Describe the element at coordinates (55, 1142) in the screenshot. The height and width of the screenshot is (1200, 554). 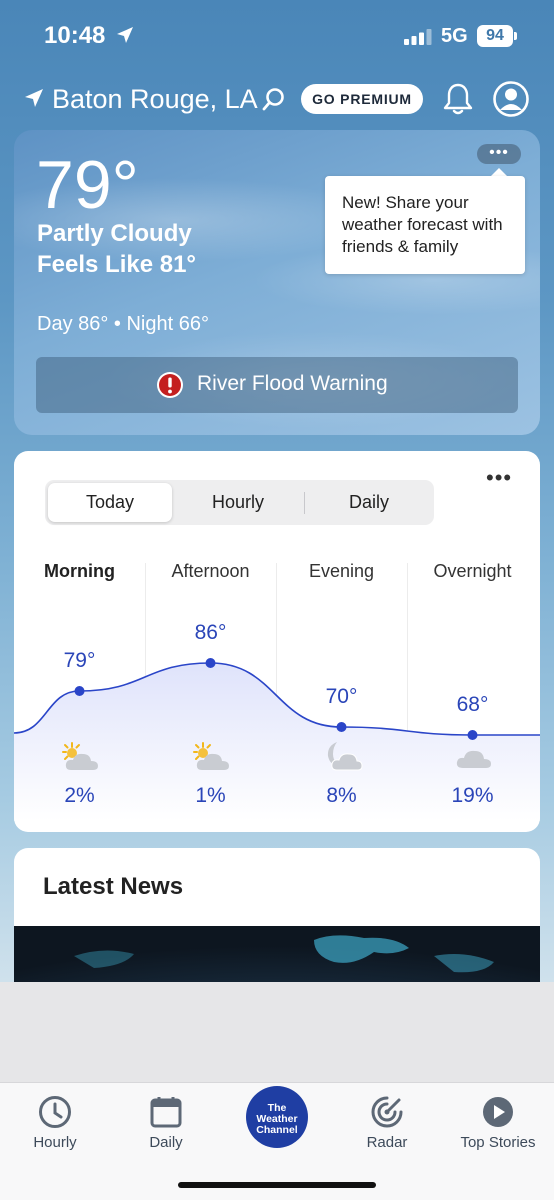
I see `tab-bar-label: Hourly` at that location.